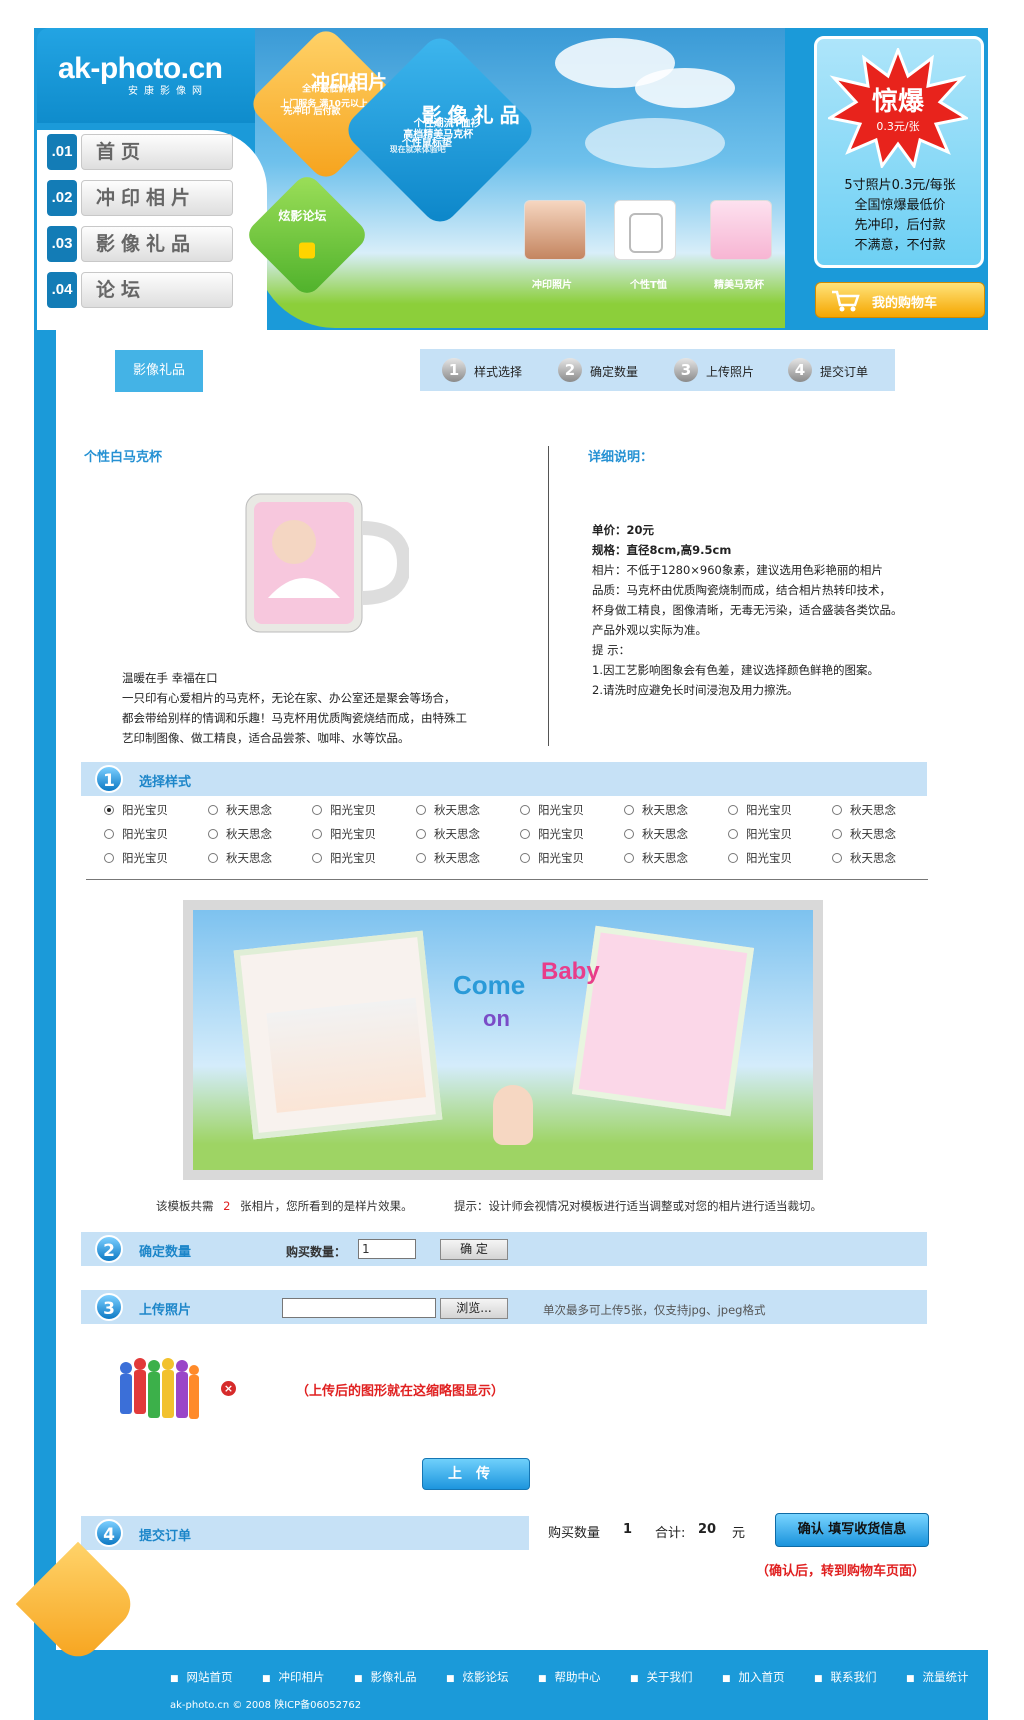 This screenshot has height=1720, width=1024. Describe the element at coordinates (753, 1677) in the screenshot. I see `footer-link: 加入首页` at that location.